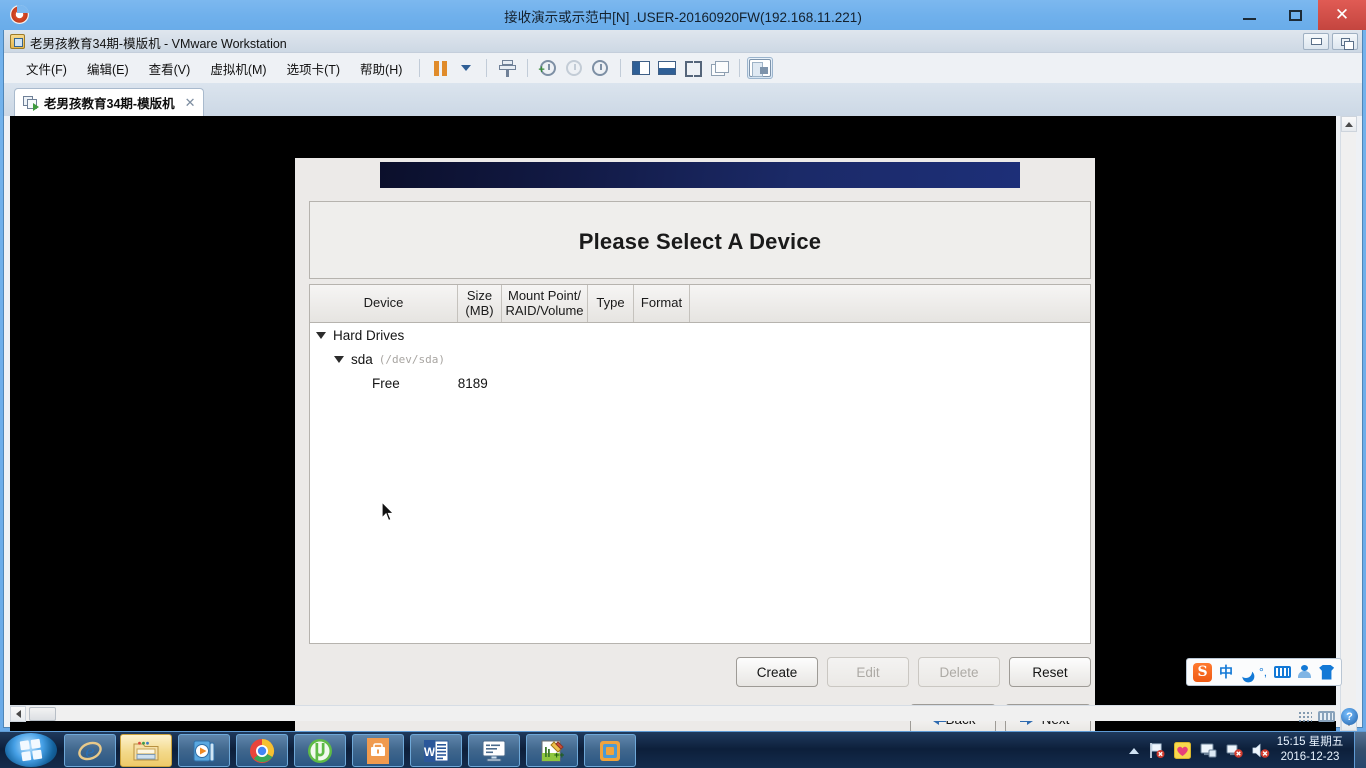  I want to click on svg-text: e, so click(89, 751).